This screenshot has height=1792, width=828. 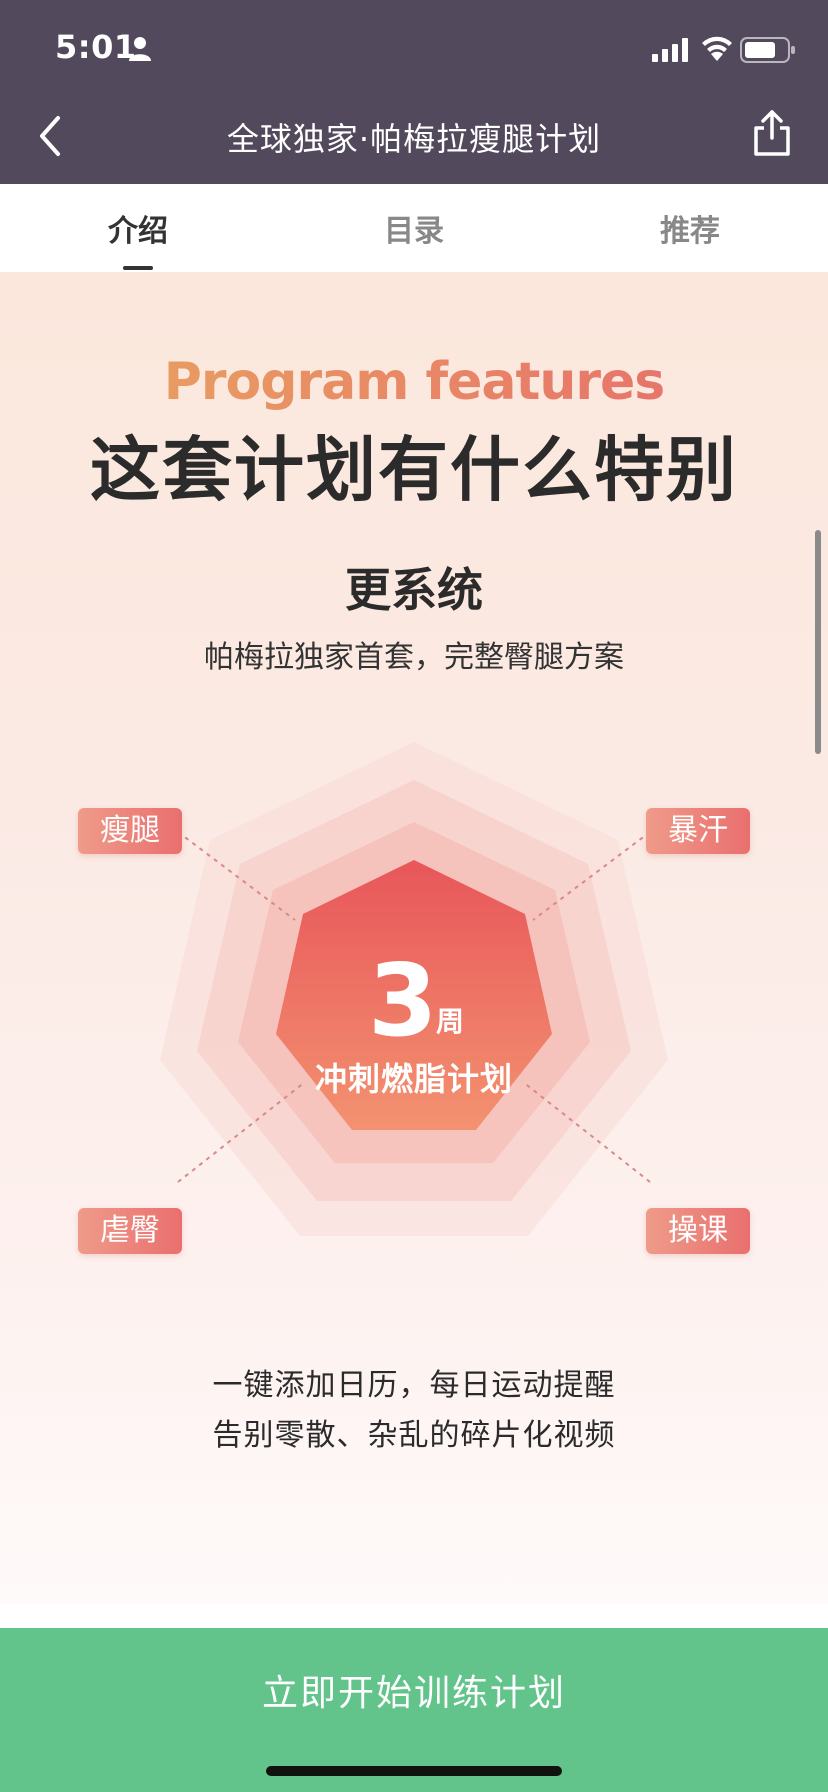 I want to click on share-icon, so click(x=772, y=133).